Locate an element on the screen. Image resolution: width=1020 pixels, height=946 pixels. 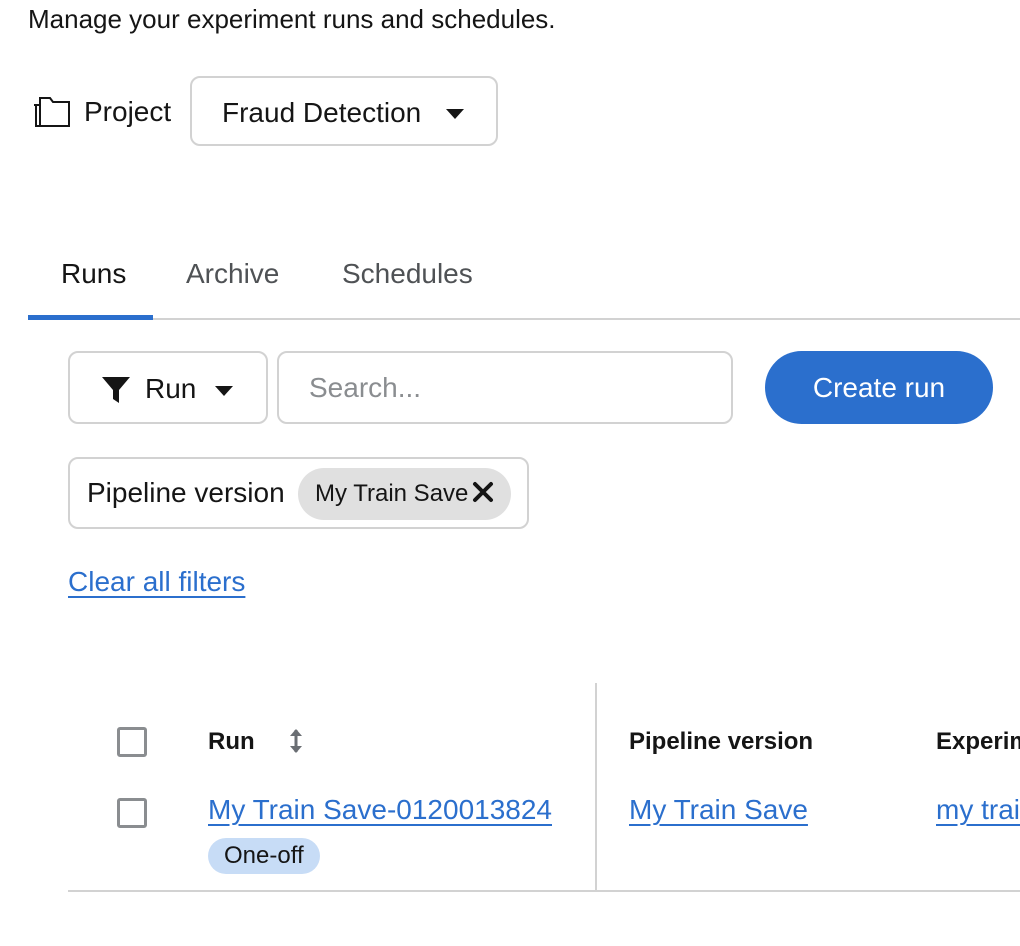
table-row-divider is located at coordinates (544, 891).